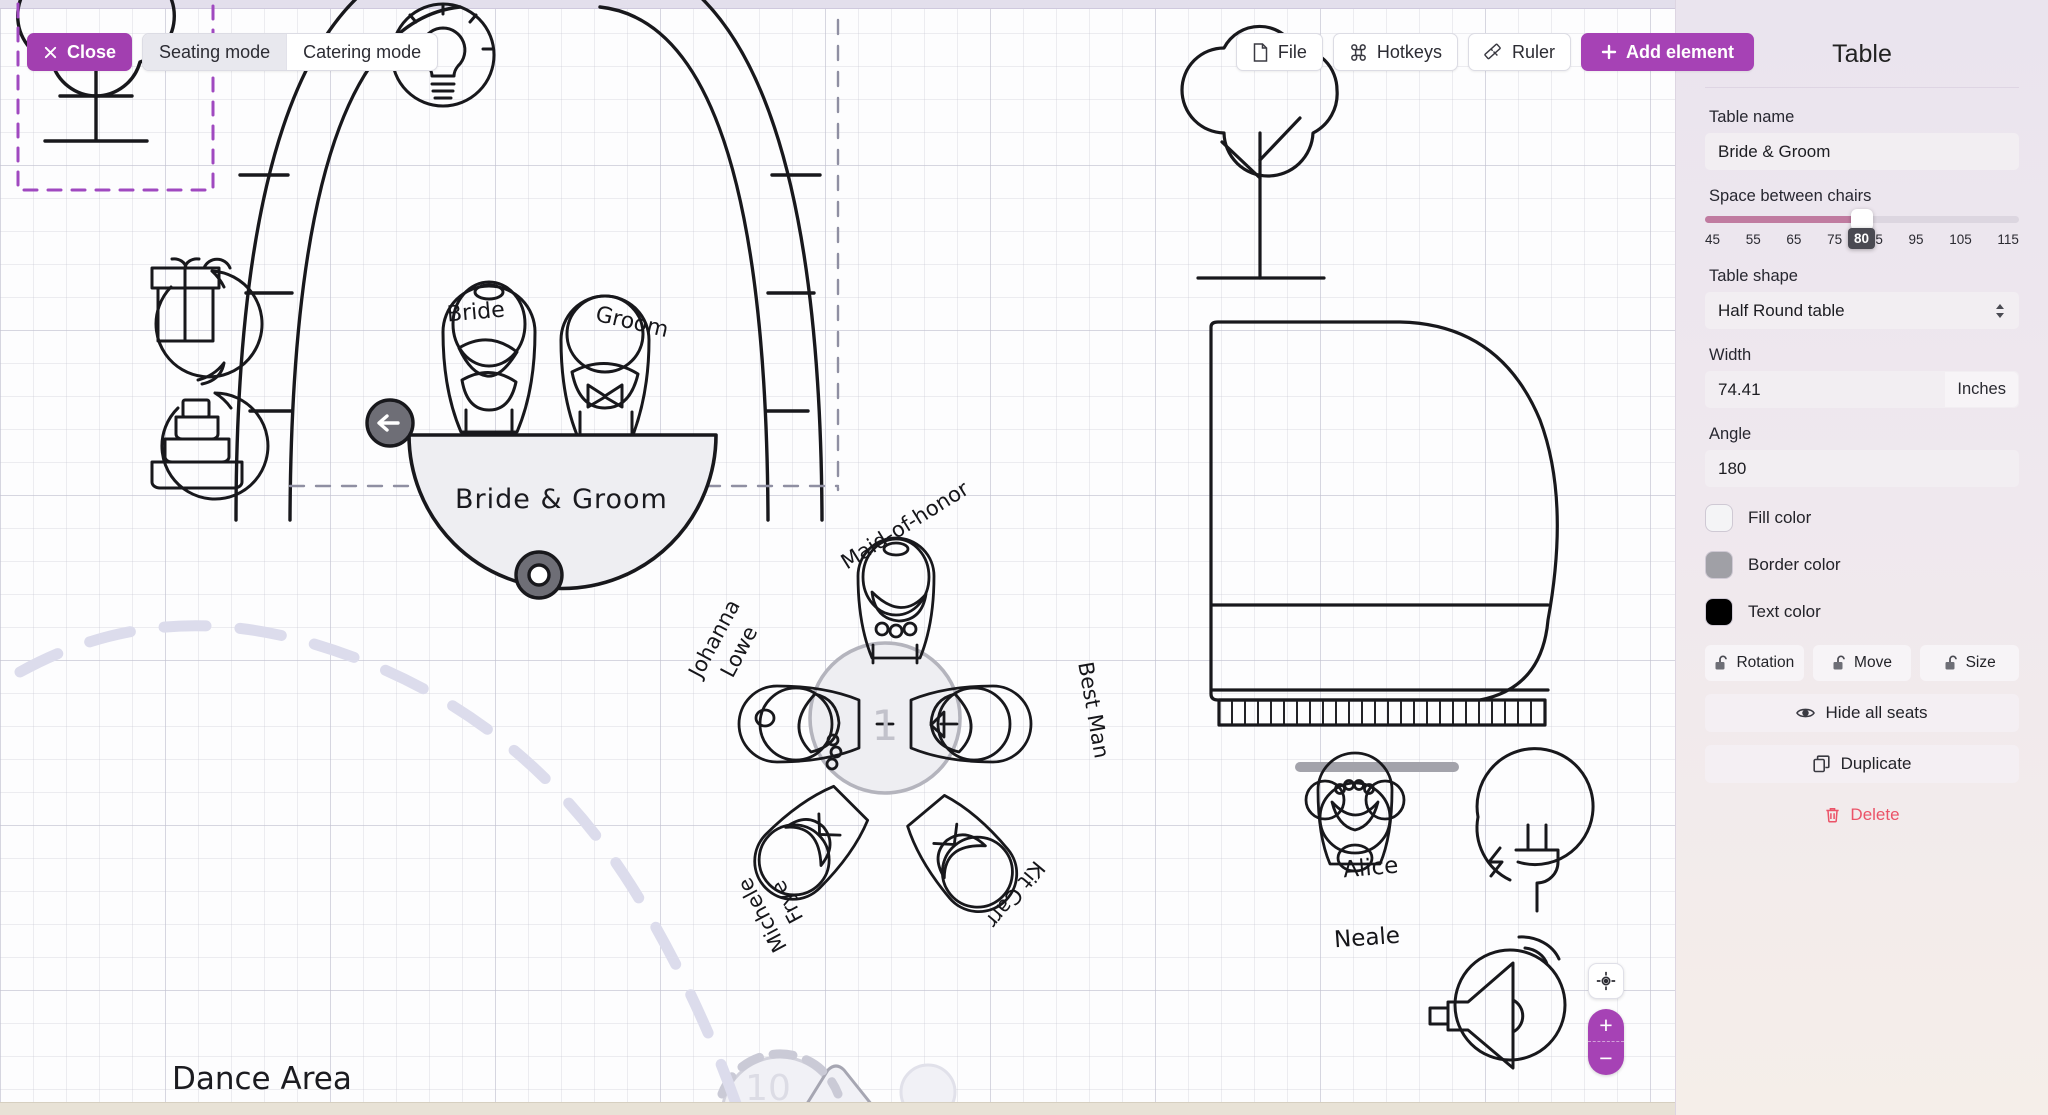  What do you see at coordinates (1260, 52) in the screenshot?
I see `file-icon` at bounding box center [1260, 52].